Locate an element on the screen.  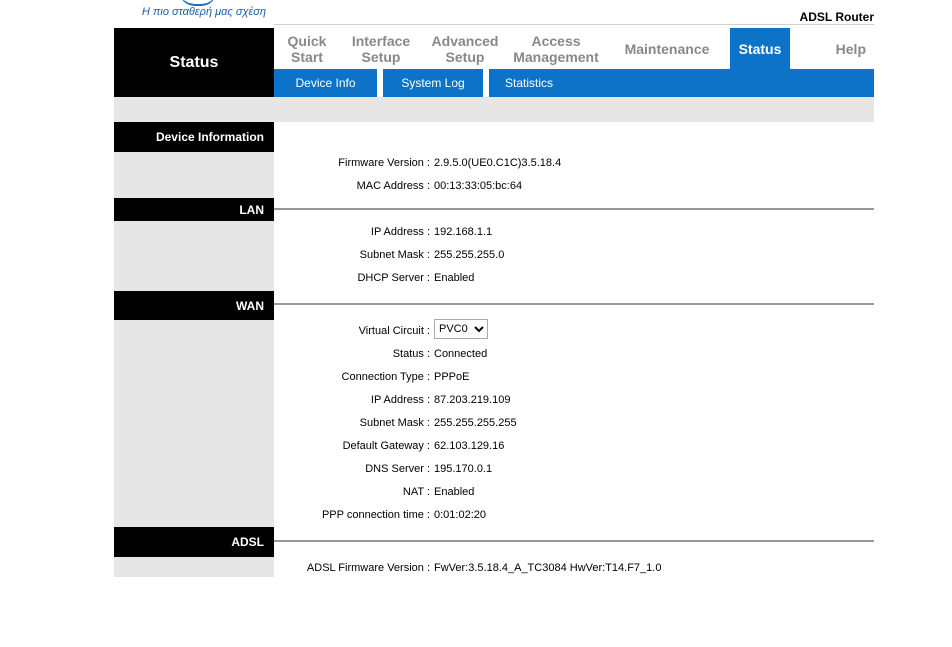
section-lan: LAN is located at coordinates (194, 209).